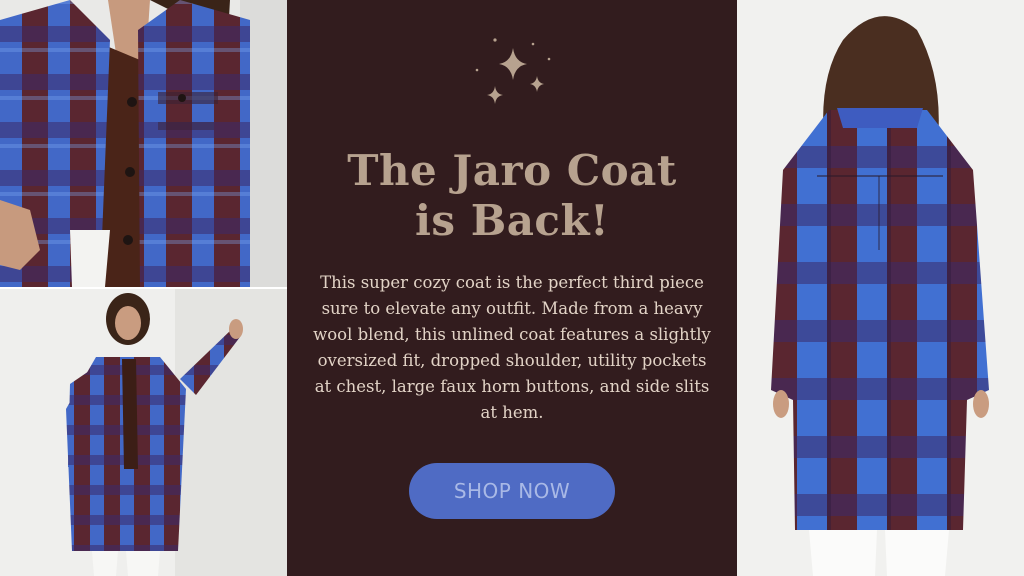 This screenshot has height=576, width=1024. Describe the element at coordinates (512, 491) in the screenshot. I see `shop-now-button: SHOP NOW` at that location.